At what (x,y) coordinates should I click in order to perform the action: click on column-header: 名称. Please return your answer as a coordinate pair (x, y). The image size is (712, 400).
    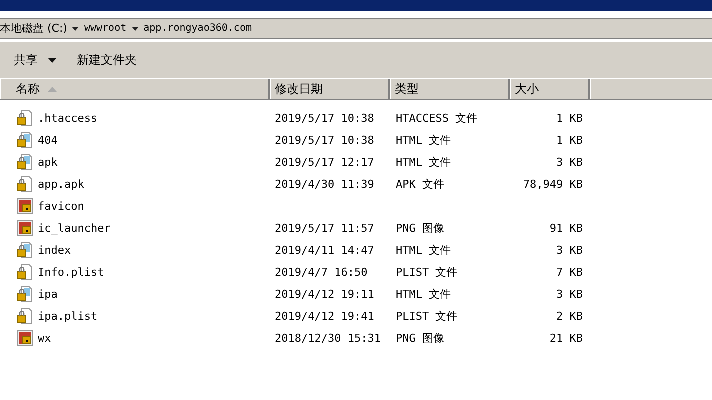
    Looking at the image, I should click on (135, 89).